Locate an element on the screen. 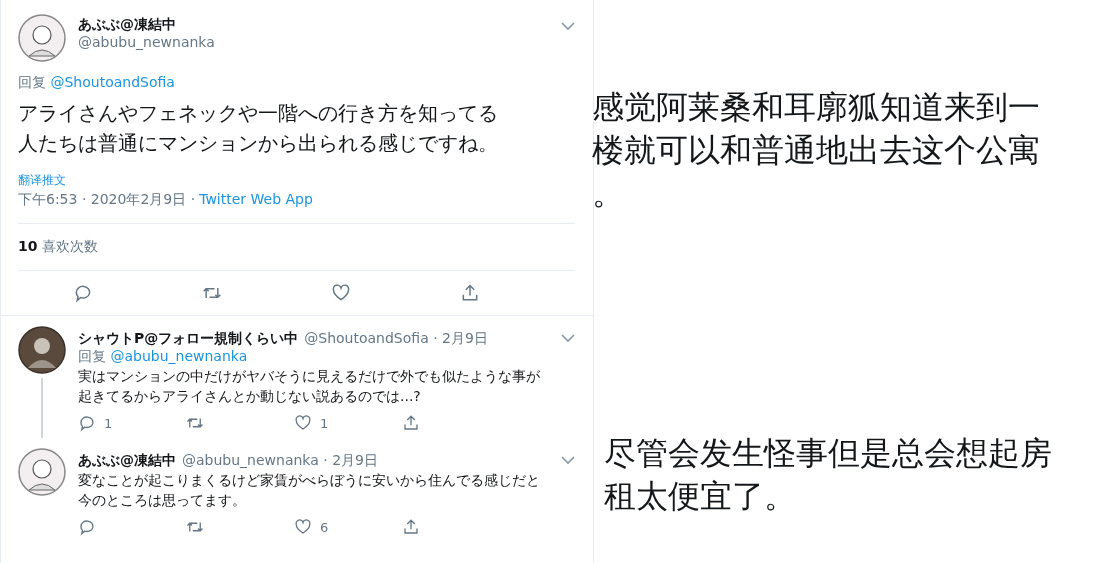 Image resolution: width=1100 pixels, height=563 pixels. like-label: 喜欢次数 is located at coordinates (70, 247).